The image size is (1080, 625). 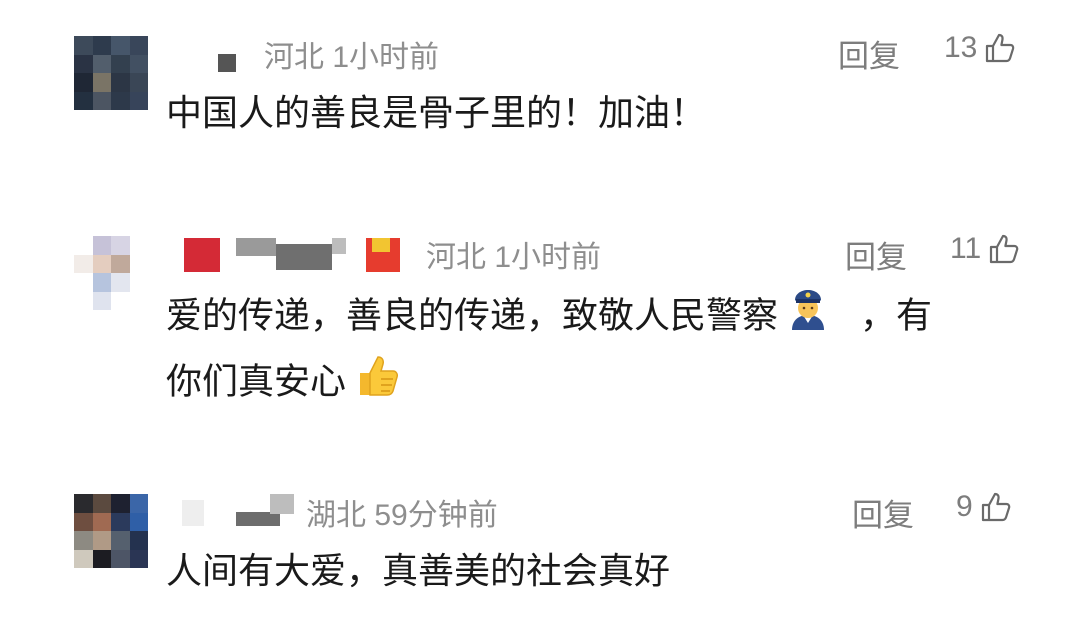 I want to click on comment-text-part: 你们真安心, so click(x=256, y=382).